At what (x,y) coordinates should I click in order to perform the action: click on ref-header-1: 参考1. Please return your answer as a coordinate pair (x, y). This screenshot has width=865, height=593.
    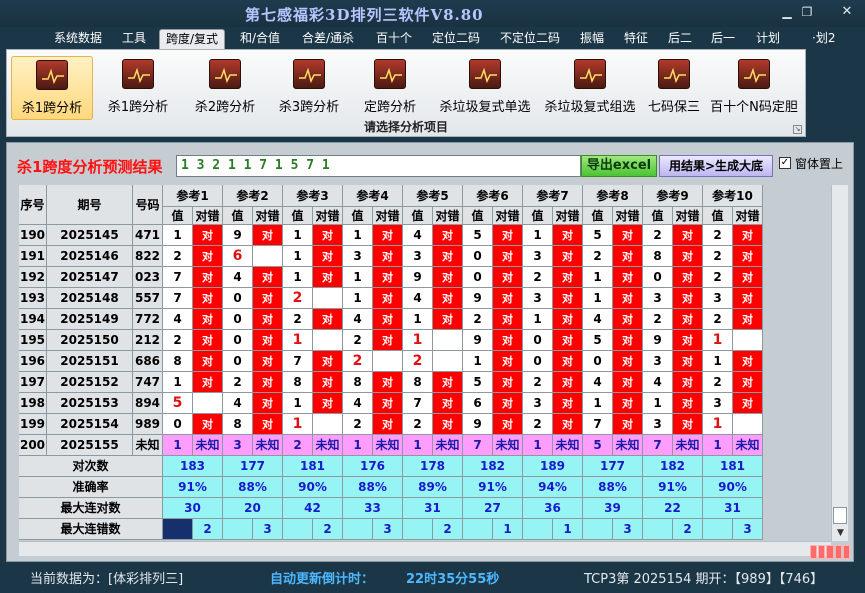
    Looking at the image, I should click on (193, 196).